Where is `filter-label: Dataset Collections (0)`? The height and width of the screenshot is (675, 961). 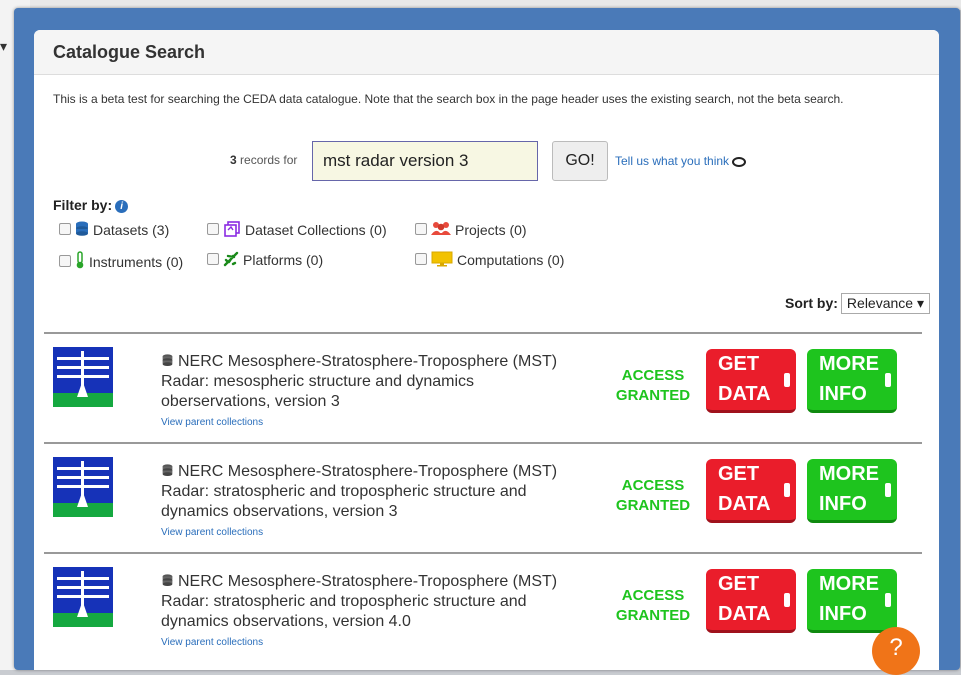 filter-label: Dataset Collections (0) is located at coordinates (316, 230).